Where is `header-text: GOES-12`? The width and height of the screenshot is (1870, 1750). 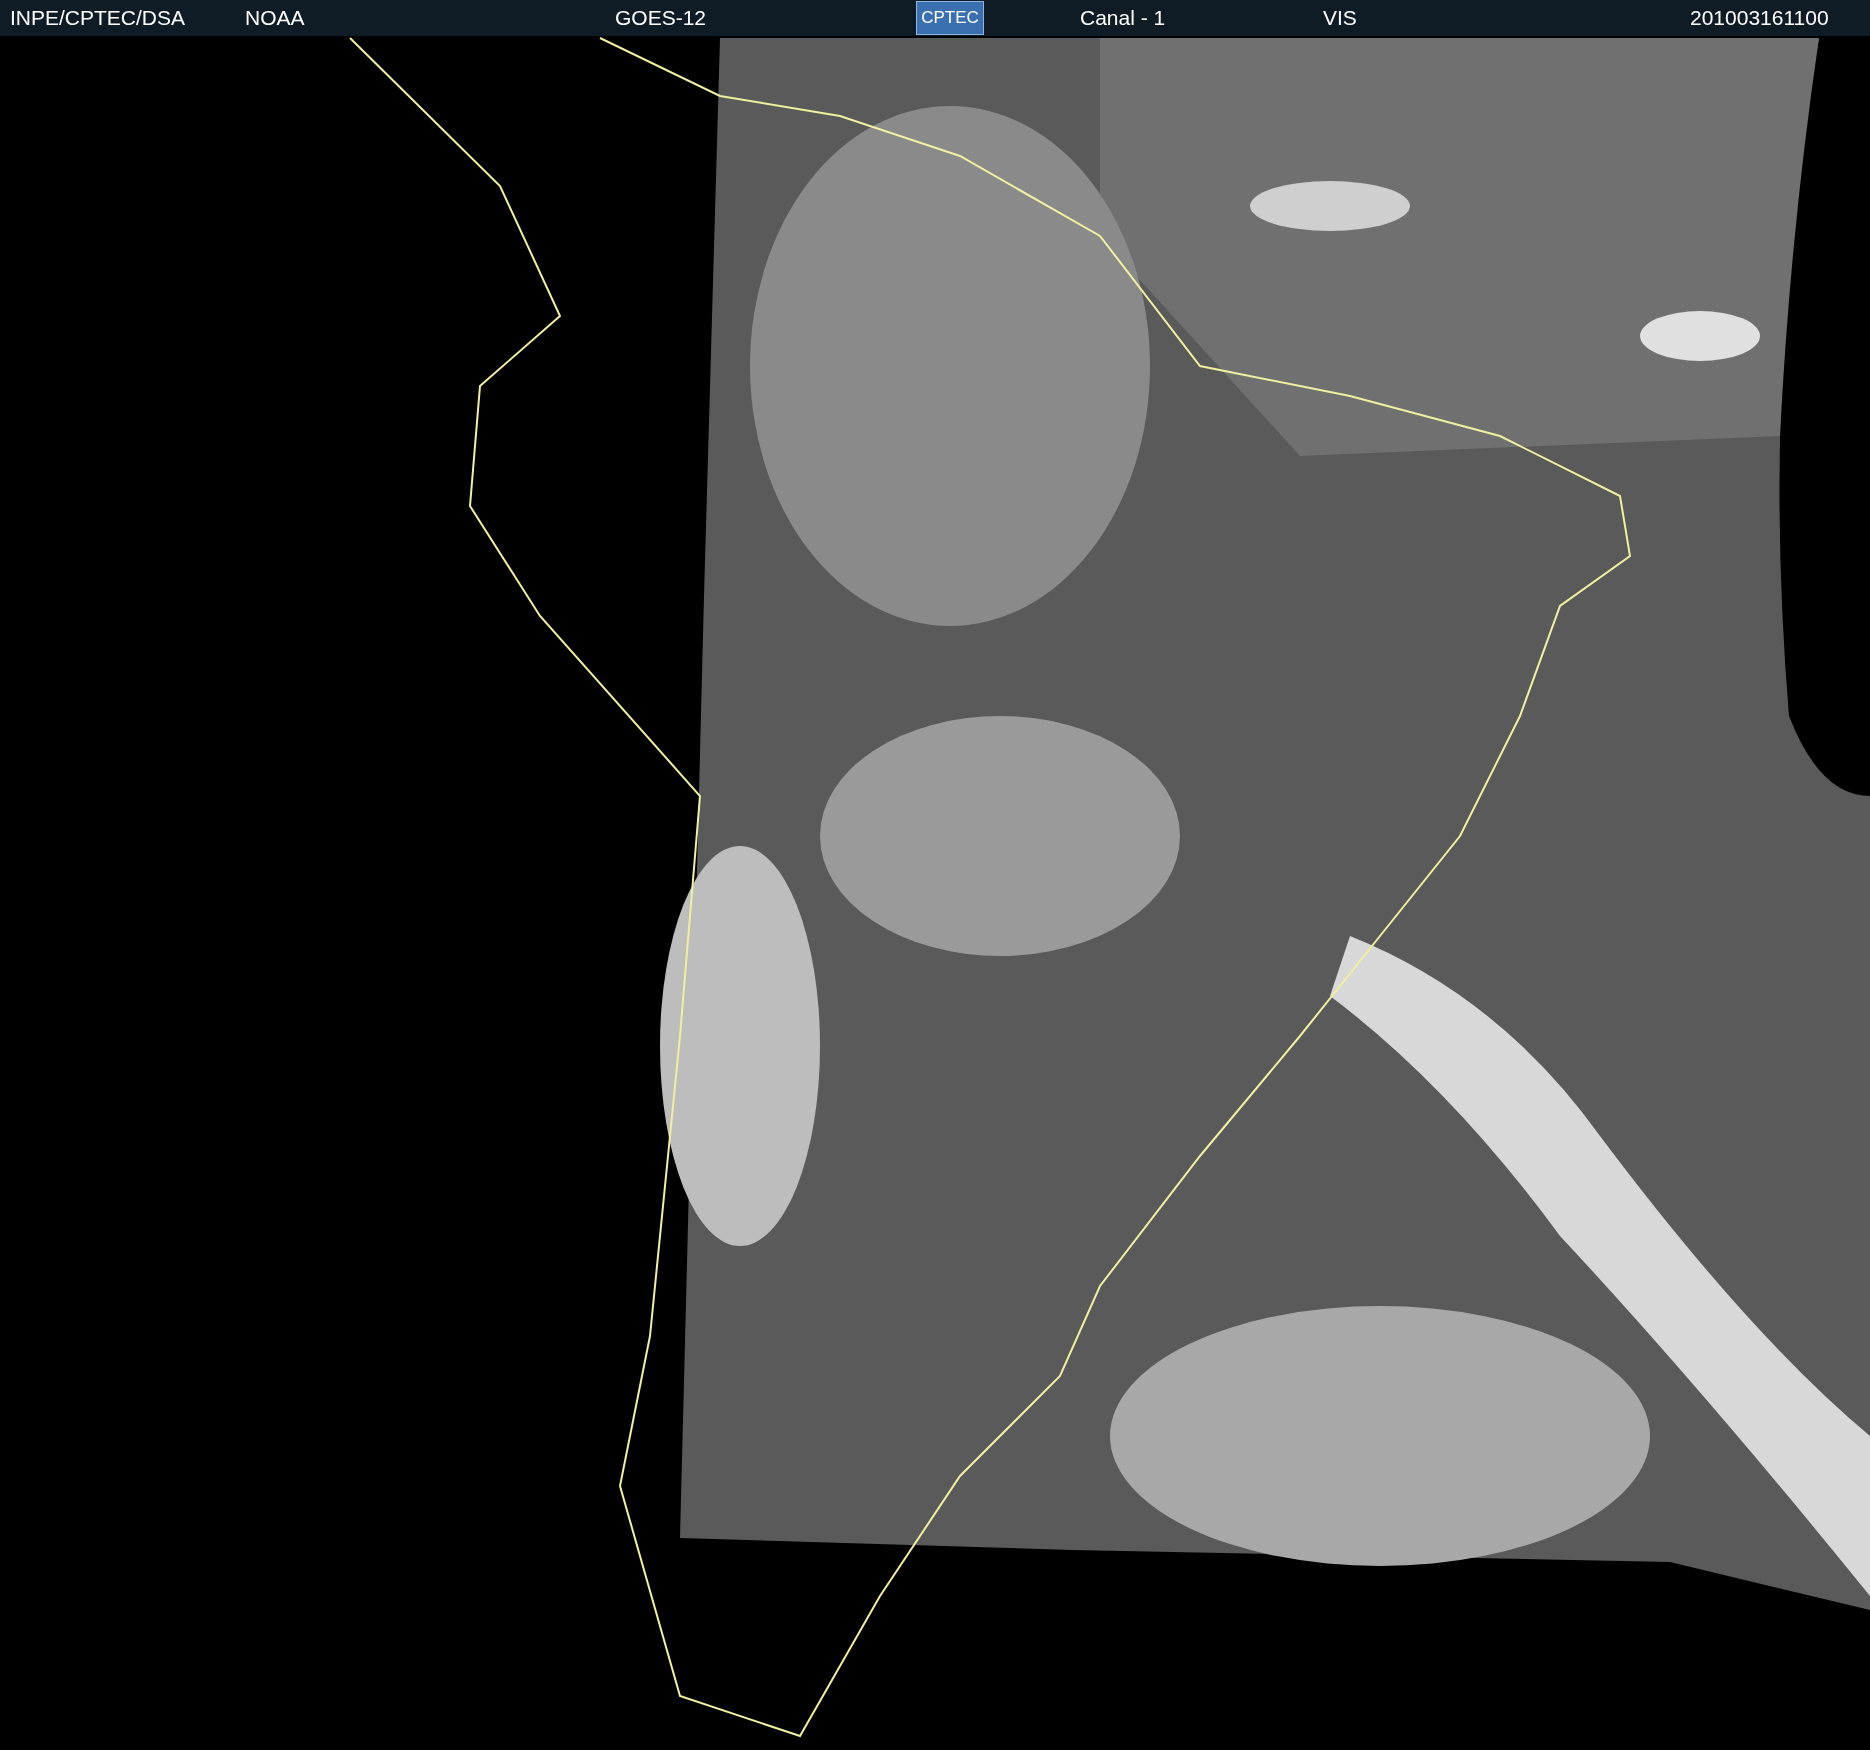 header-text: GOES-12 is located at coordinates (661, 18).